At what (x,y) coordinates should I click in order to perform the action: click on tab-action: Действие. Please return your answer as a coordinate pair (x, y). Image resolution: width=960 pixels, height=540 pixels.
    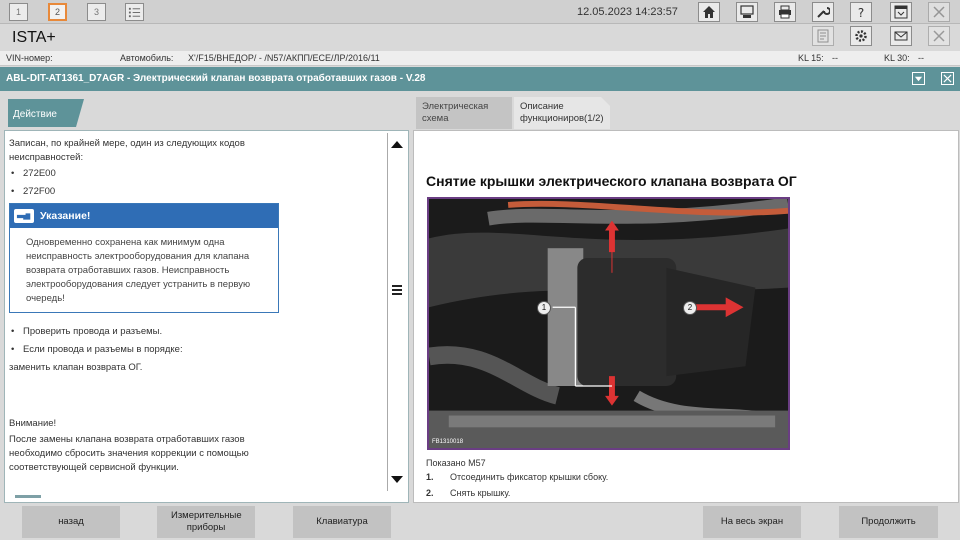
    Looking at the image, I should click on (46, 113).